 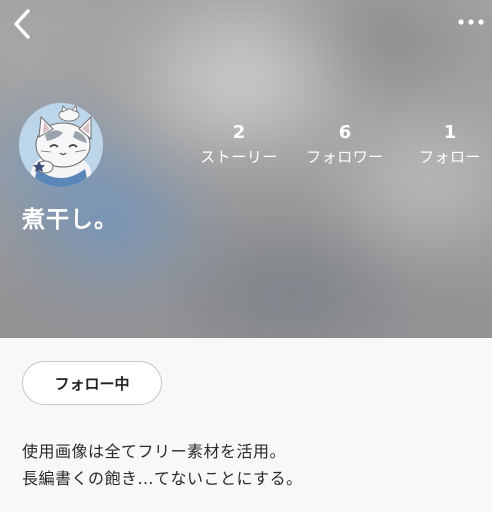 What do you see at coordinates (70, 220) in the screenshot?
I see `profile-username: 煮干し。` at bounding box center [70, 220].